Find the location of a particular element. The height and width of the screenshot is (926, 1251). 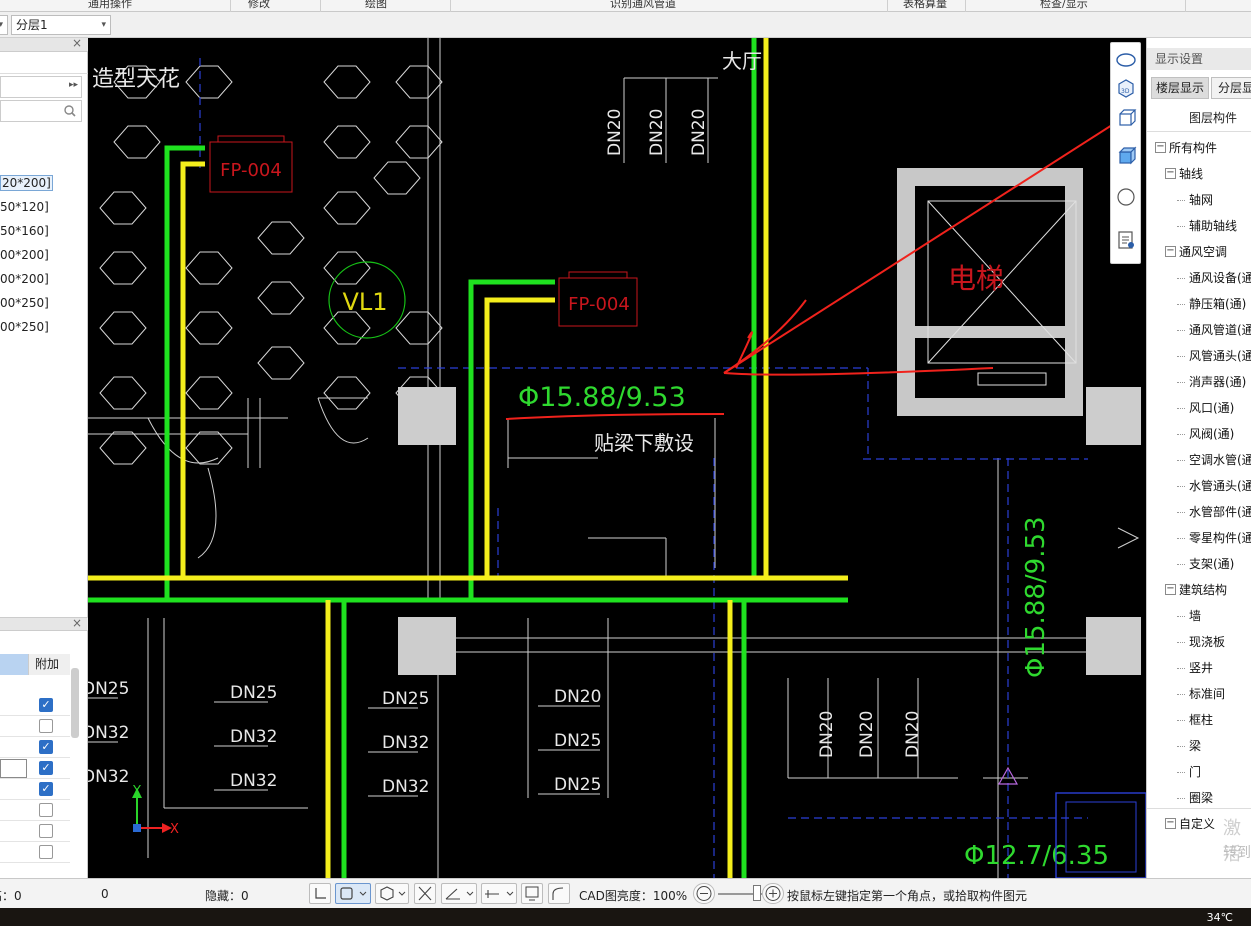

list-item: 20*200] is located at coordinates (44, 183).